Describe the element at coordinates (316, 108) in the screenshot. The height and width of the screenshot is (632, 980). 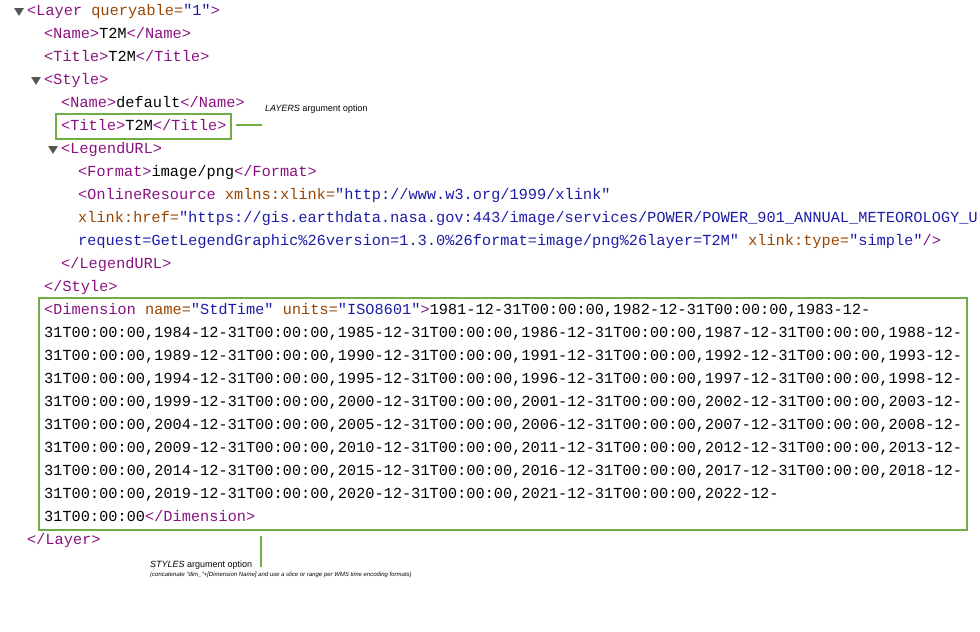
I see `annotation-label: LAYERS argument option` at that location.